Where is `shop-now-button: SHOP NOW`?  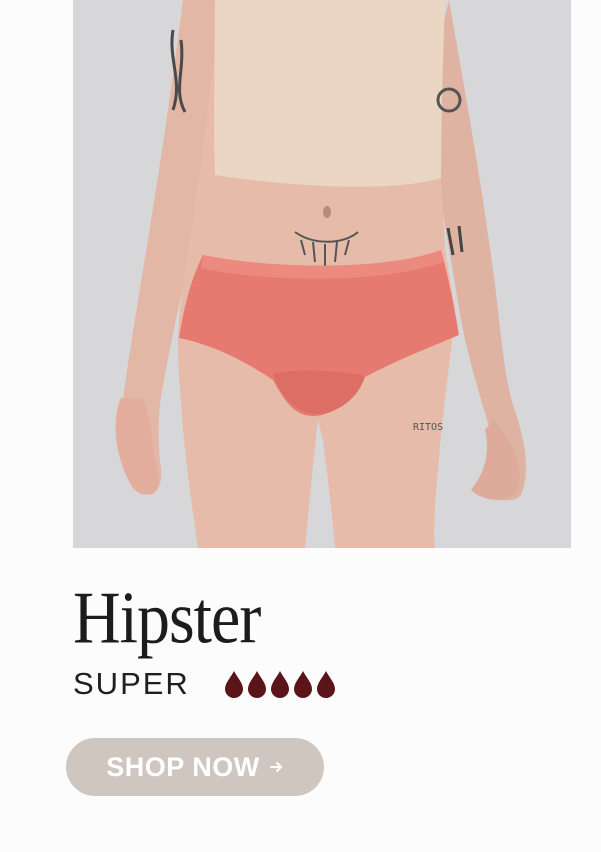 shop-now-button: SHOP NOW is located at coordinates (195, 767).